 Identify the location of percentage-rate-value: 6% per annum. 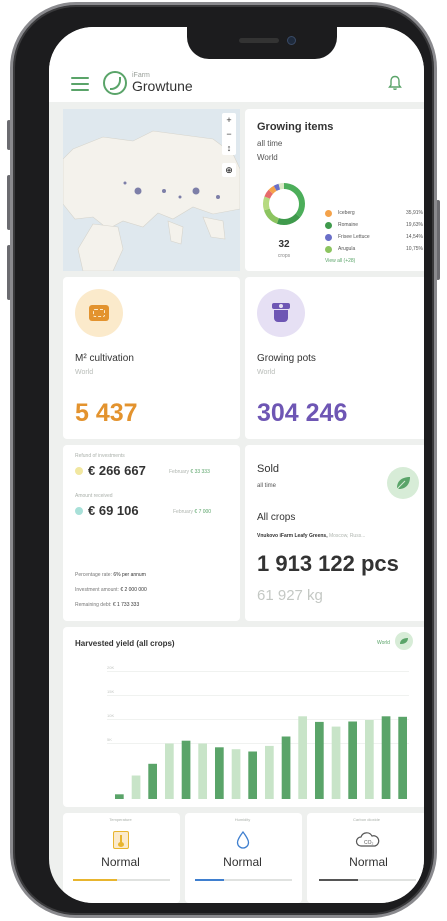
(129, 575).